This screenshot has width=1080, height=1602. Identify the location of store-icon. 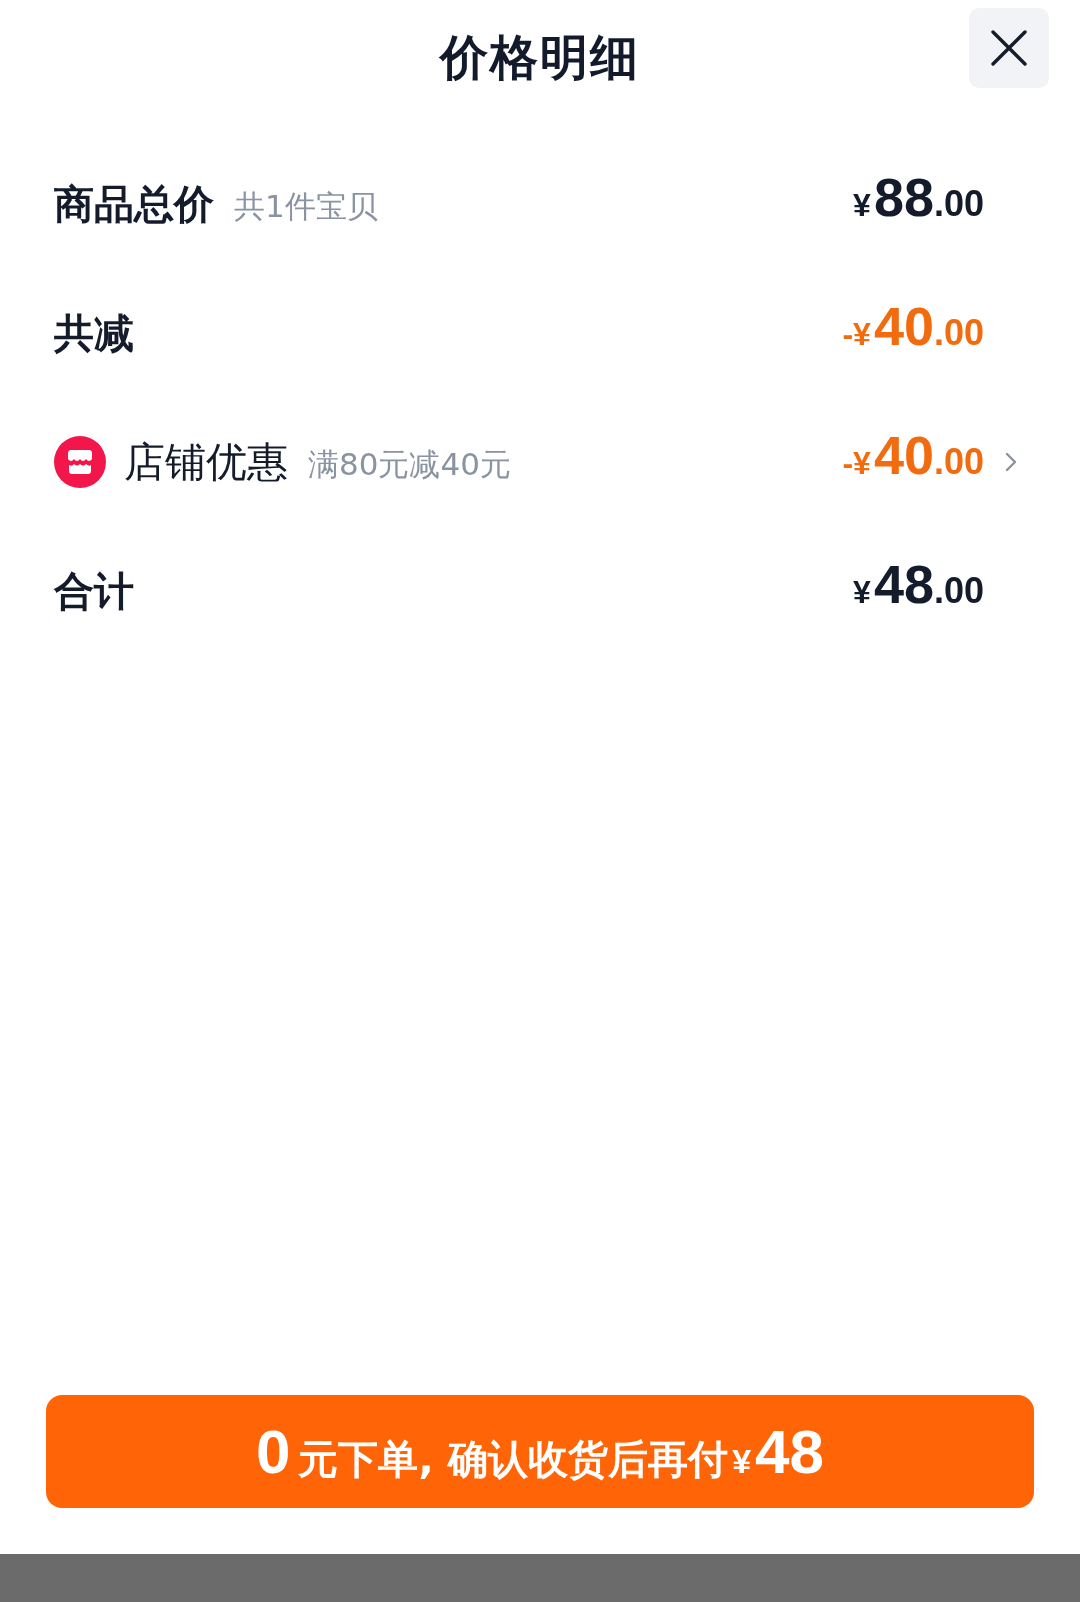
(80, 461).